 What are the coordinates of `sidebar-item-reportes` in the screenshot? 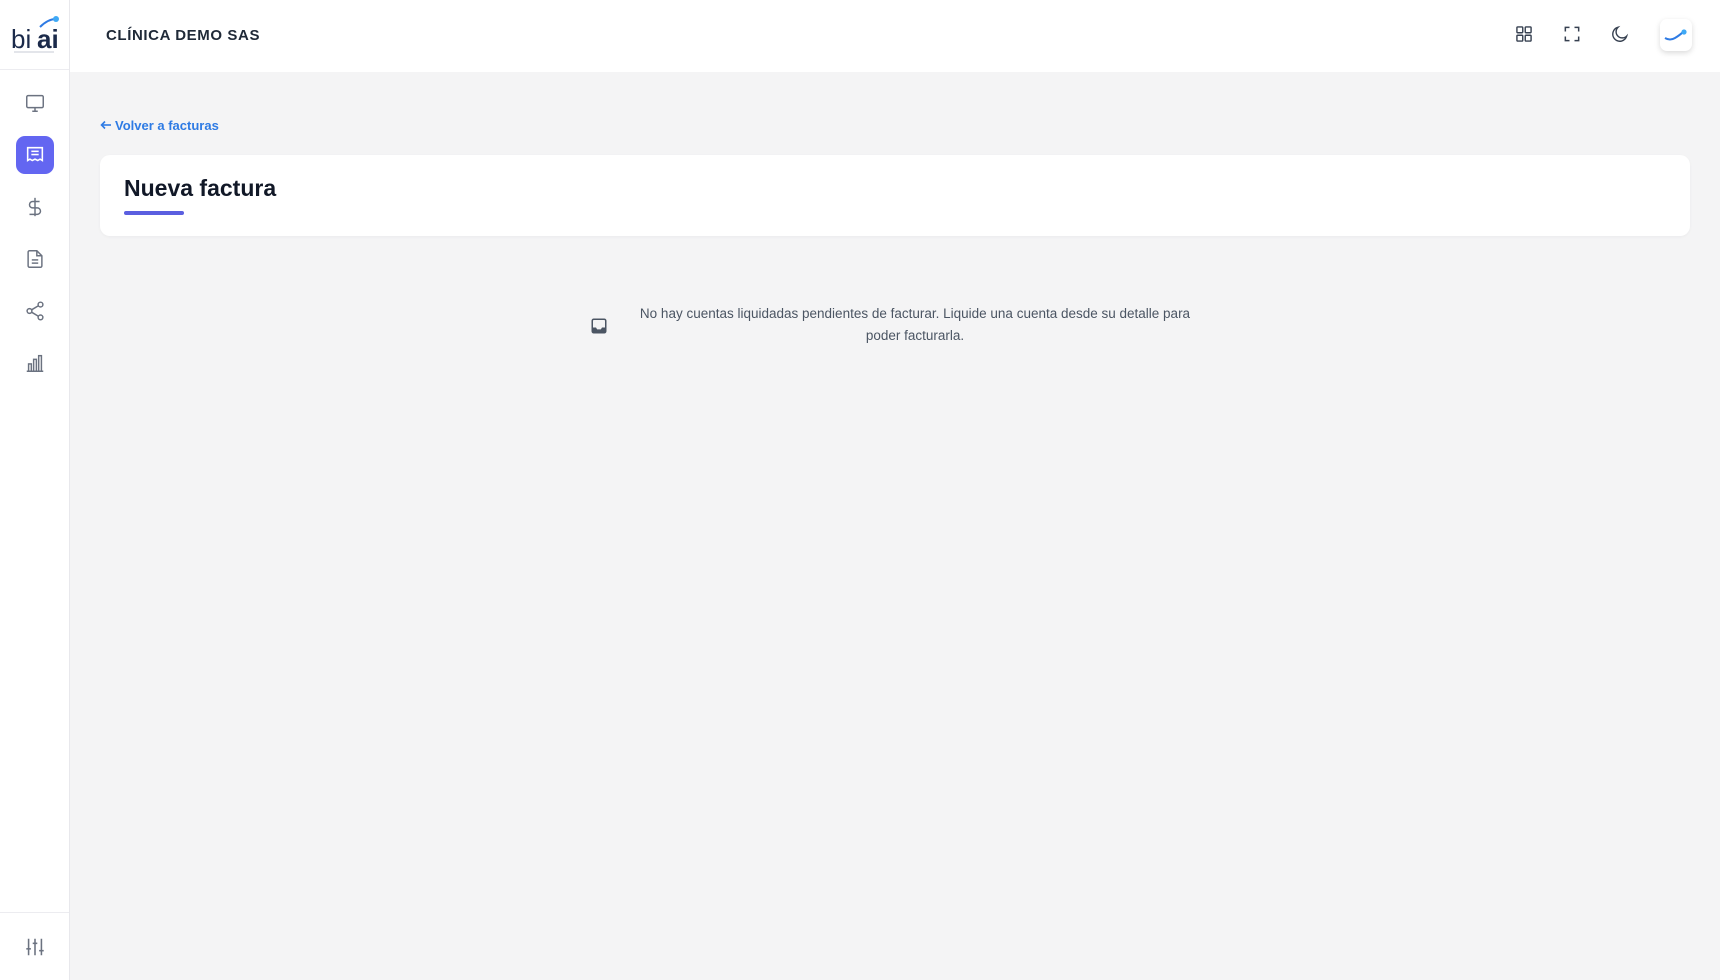 It's located at (35, 363).